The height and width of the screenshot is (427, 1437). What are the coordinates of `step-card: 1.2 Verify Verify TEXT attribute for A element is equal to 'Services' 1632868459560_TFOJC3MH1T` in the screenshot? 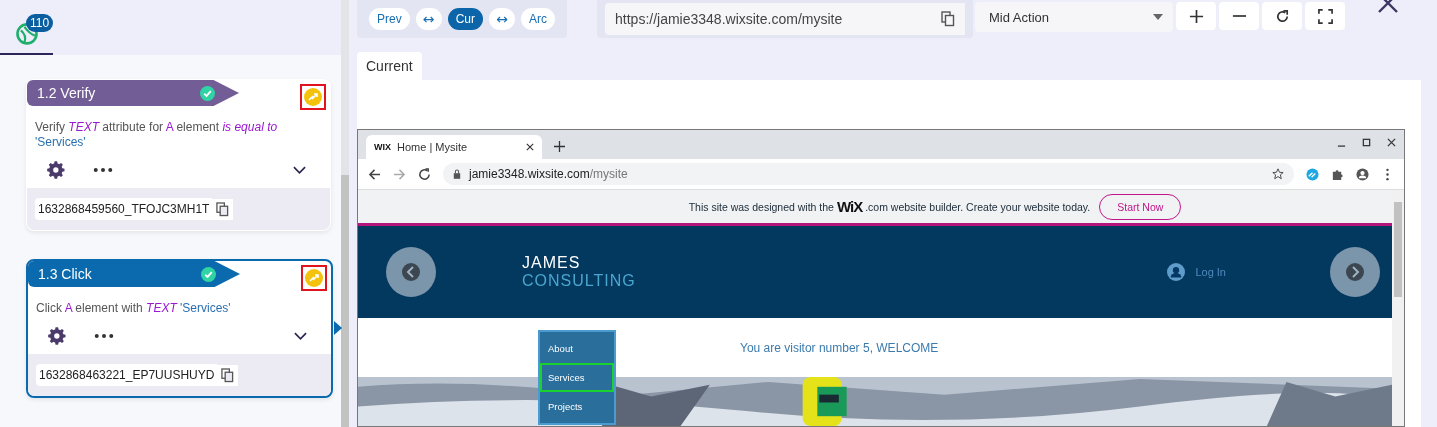 It's located at (178, 155).